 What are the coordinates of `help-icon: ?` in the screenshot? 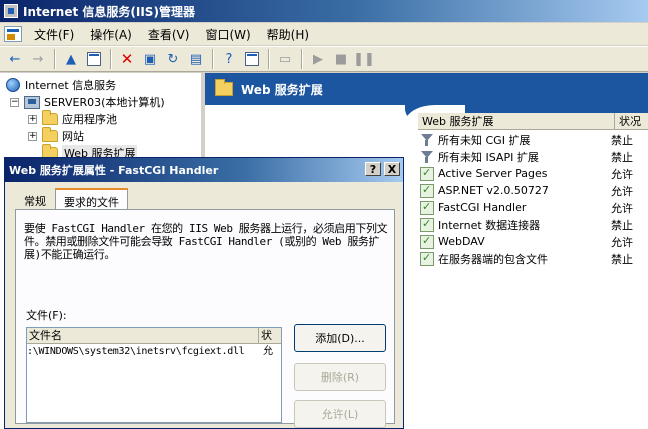 It's located at (229, 59).